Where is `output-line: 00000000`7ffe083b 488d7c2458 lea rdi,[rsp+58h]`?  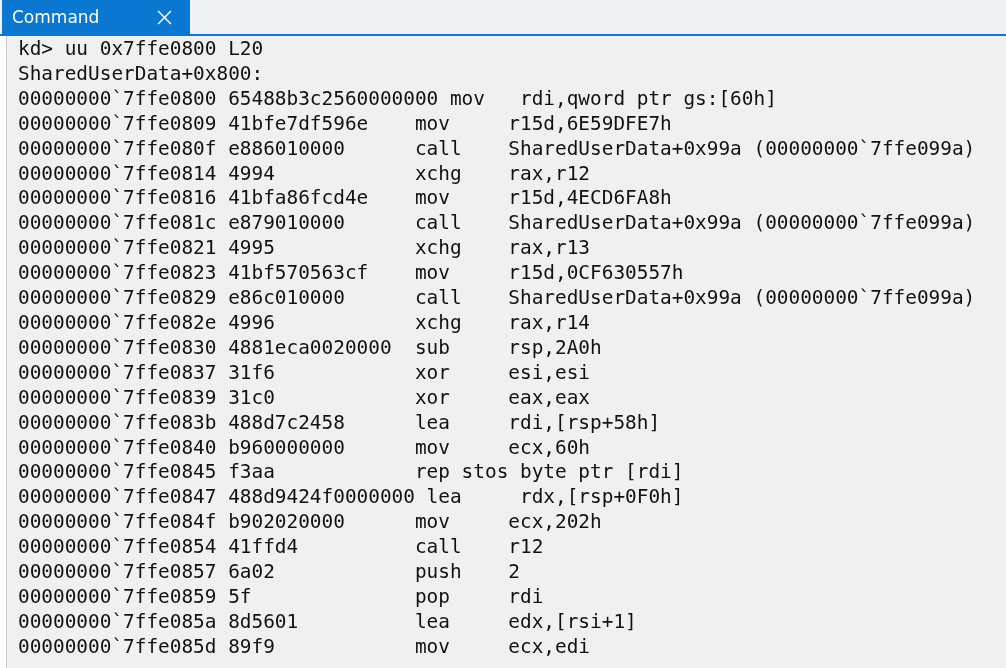 output-line: 00000000`7ffe083b 488d7c2458 lea rdi,[rsp+58h] is located at coordinates (339, 423).